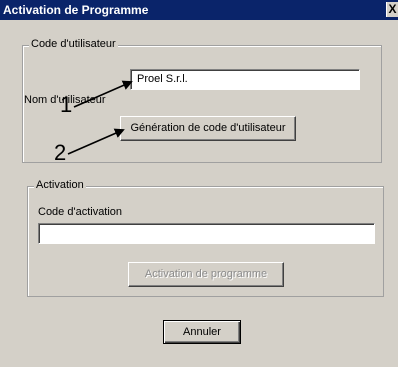 This screenshot has width=398, height=367. I want to click on username-field: Proel S.r.l., so click(245, 79).